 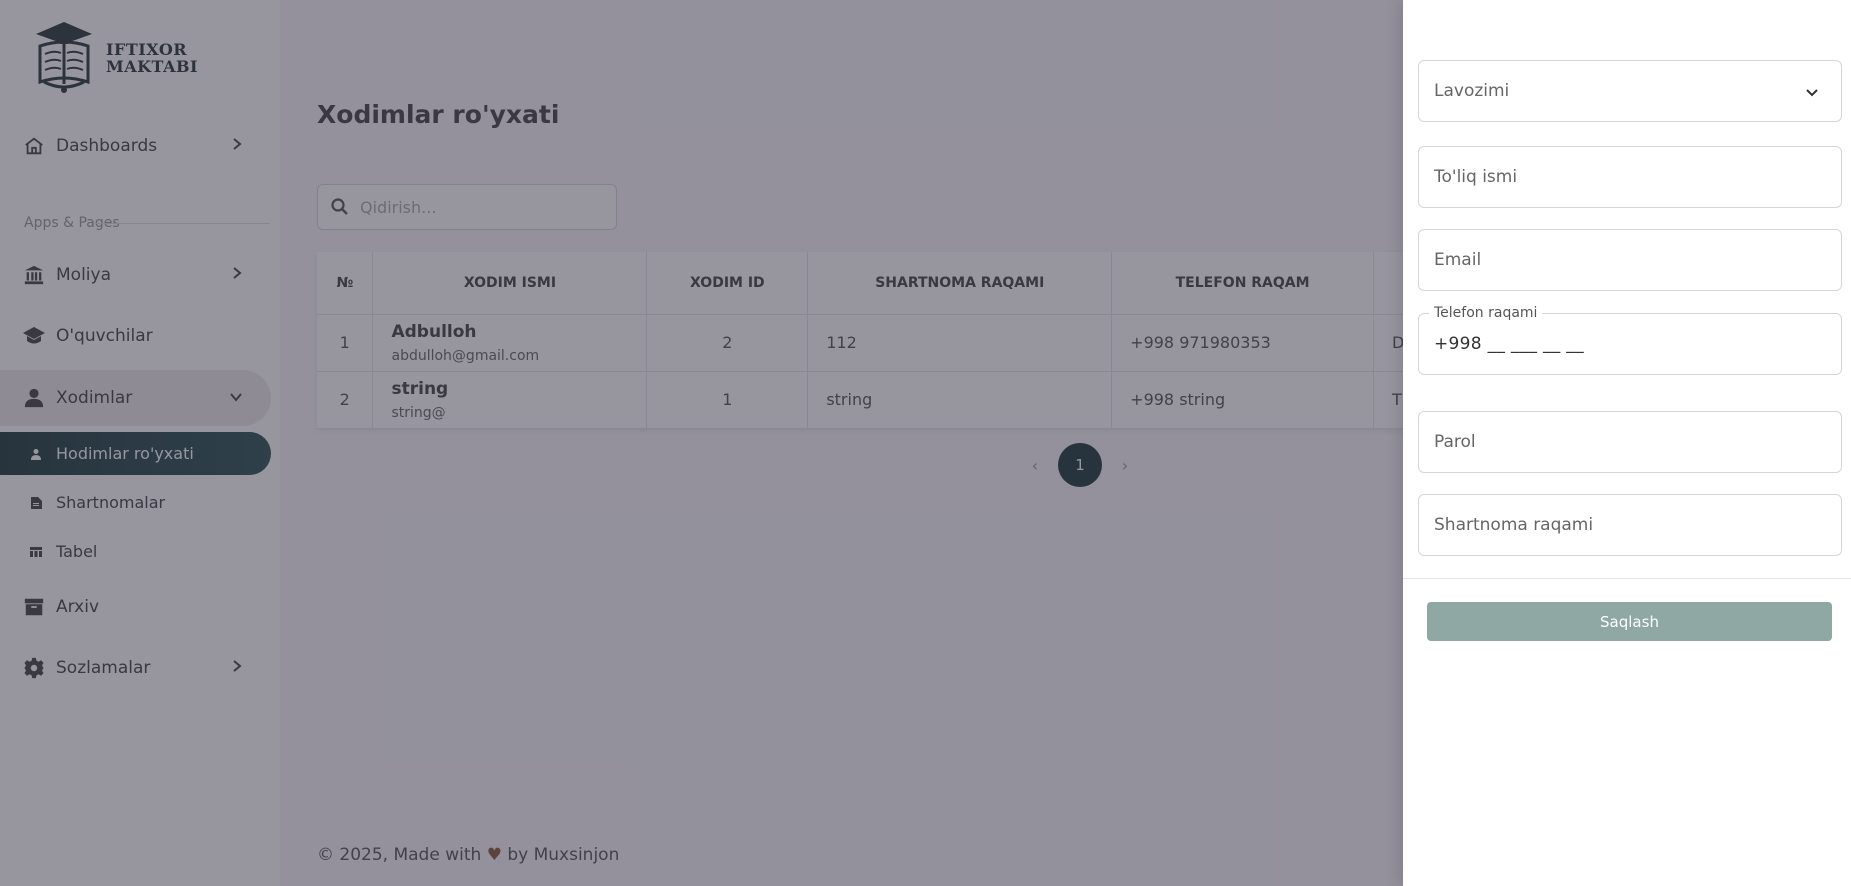 What do you see at coordinates (1812, 93) in the screenshot?
I see `chevron-down-icon` at bounding box center [1812, 93].